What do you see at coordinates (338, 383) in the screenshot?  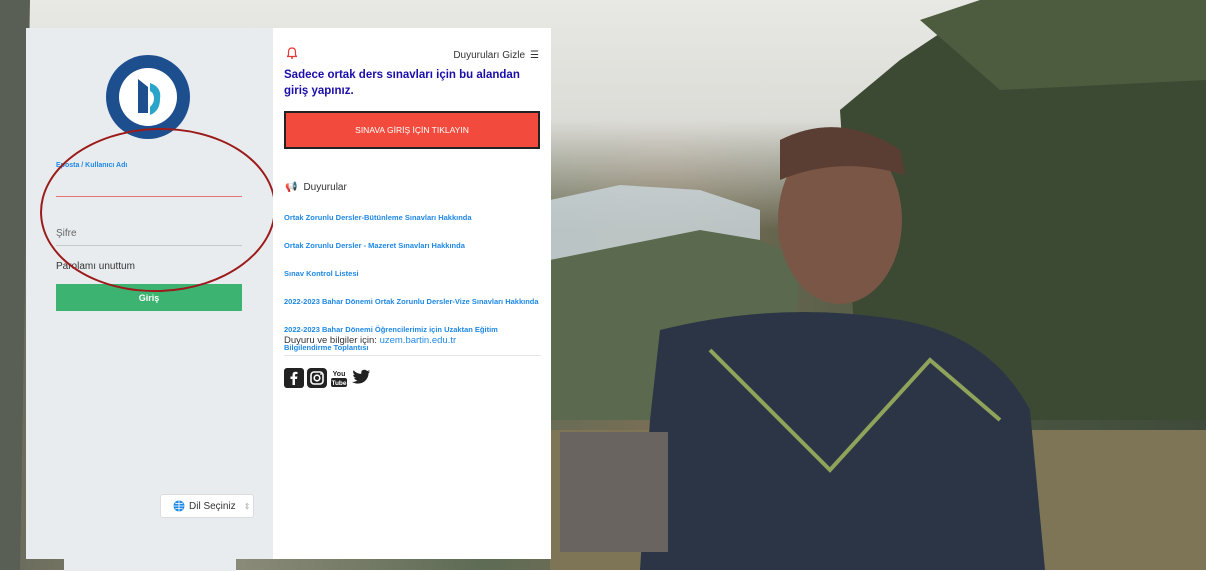 I see `svg-text: Tube` at bounding box center [338, 383].